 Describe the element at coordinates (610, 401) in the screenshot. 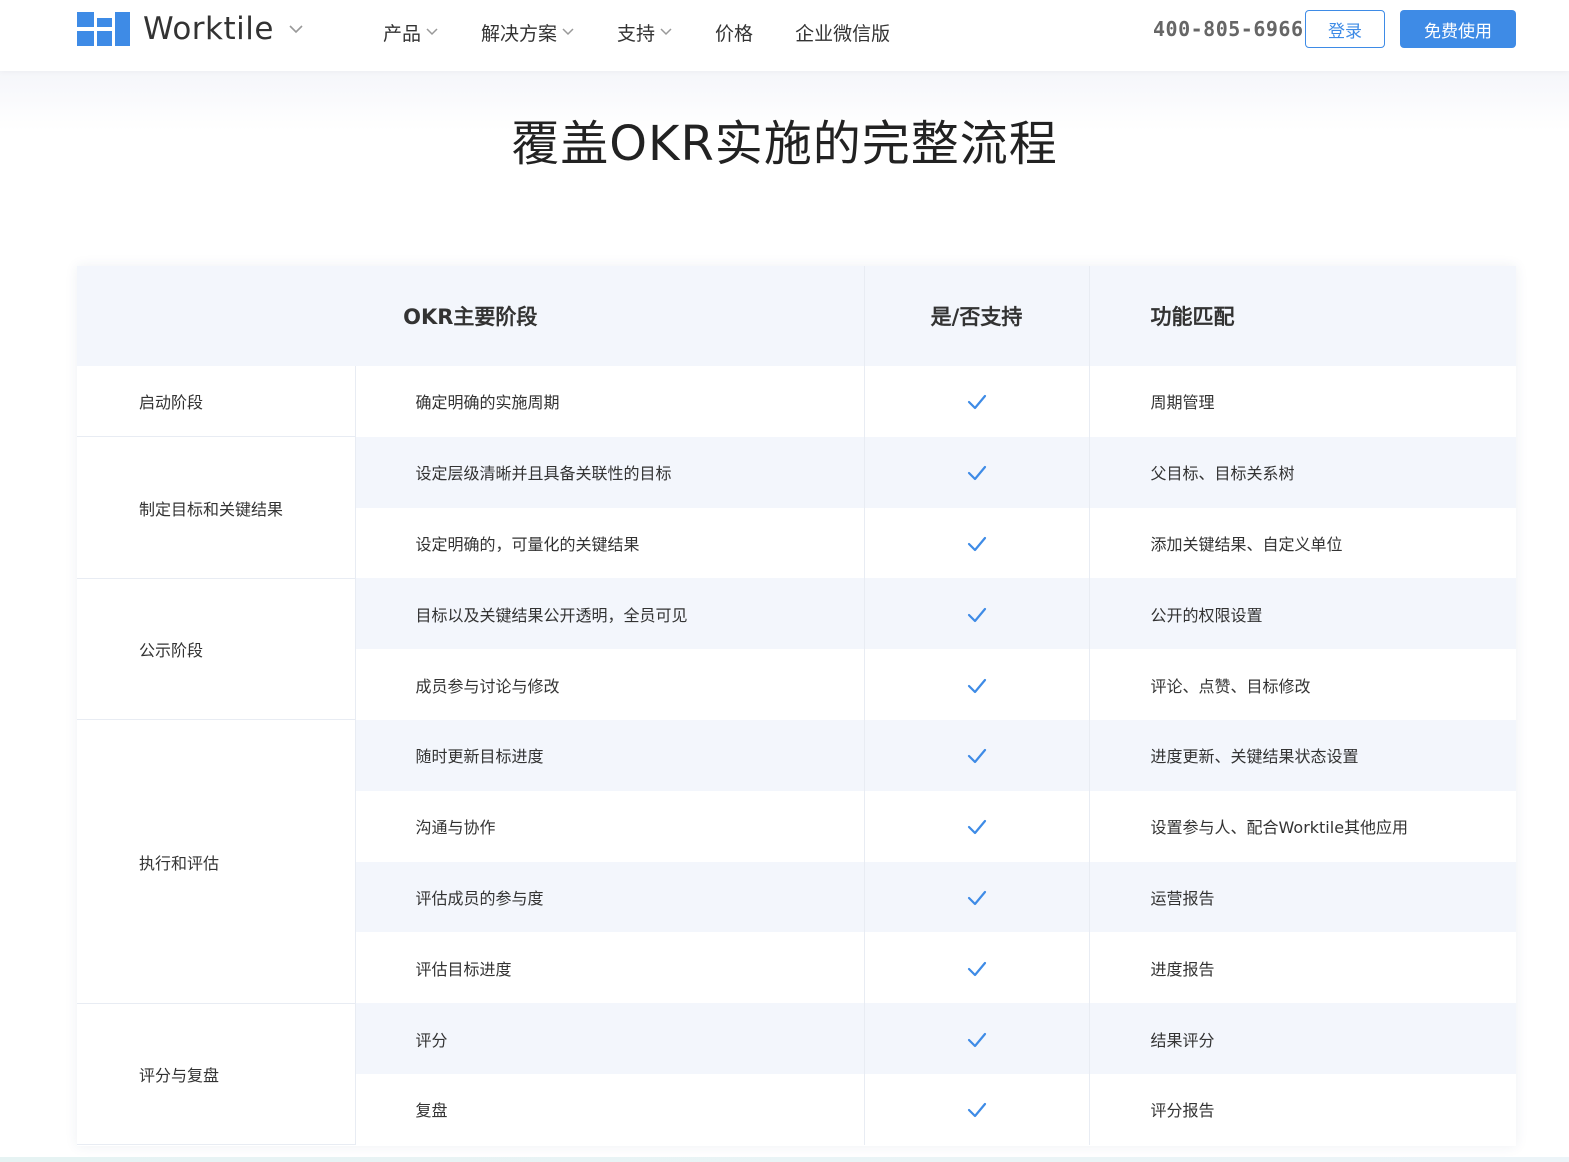

I see `okr-step-cell: 确定明确的实施周期` at that location.